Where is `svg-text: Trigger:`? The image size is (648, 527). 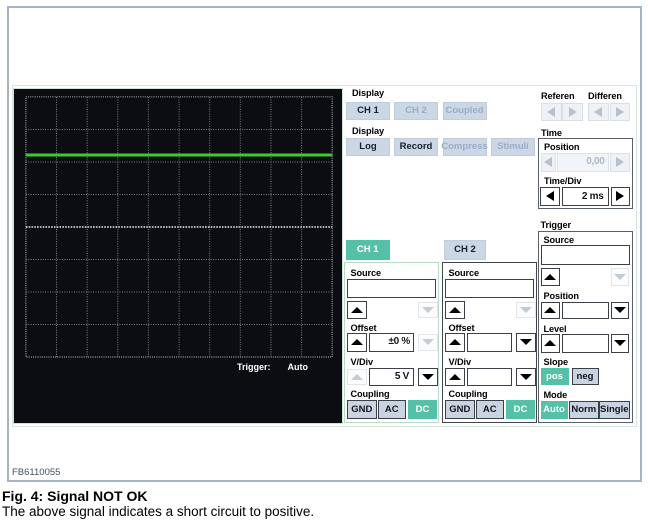
svg-text: Trigger: is located at coordinates (254, 367).